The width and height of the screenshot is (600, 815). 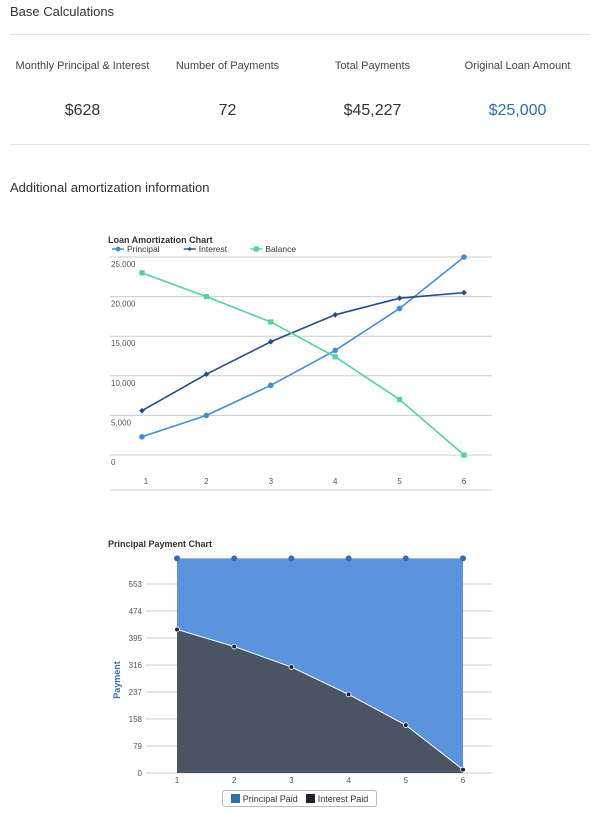 What do you see at coordinates (372, 65) in the screenshot?
I see `stat-label: Total Payments` at bounding box center [372, 65].